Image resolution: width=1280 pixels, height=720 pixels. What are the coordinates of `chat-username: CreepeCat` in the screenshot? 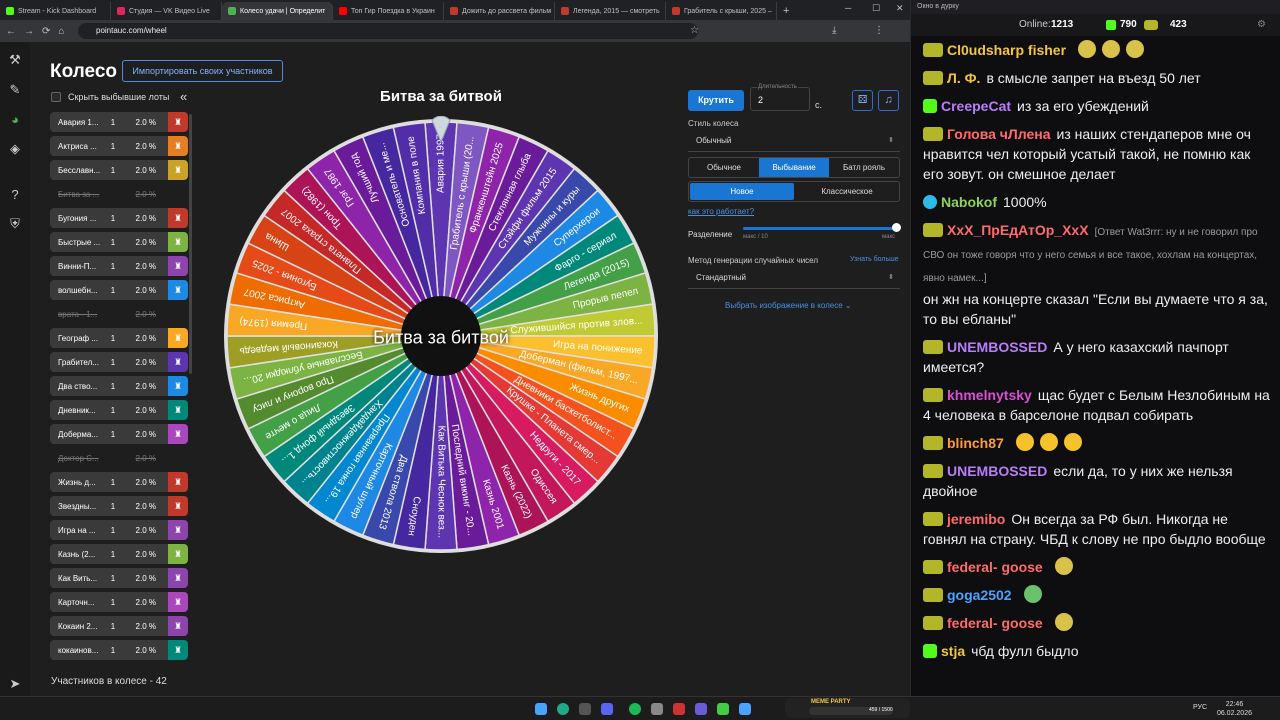 It's located at (976, 106).